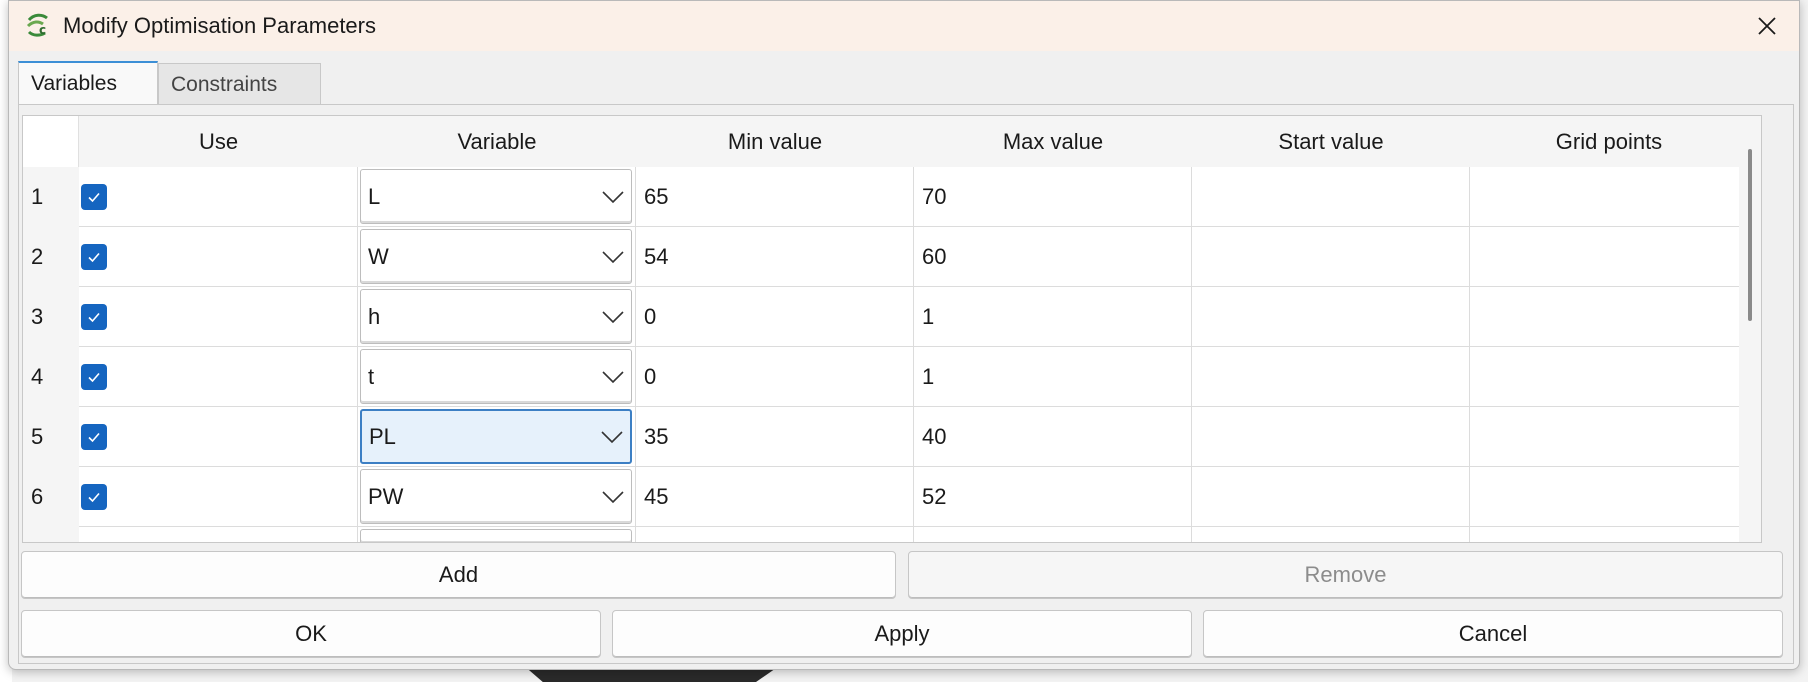 This screenshot has height=682, width=1808. I want to click on header-min-value: Min value, so click(775, 141).